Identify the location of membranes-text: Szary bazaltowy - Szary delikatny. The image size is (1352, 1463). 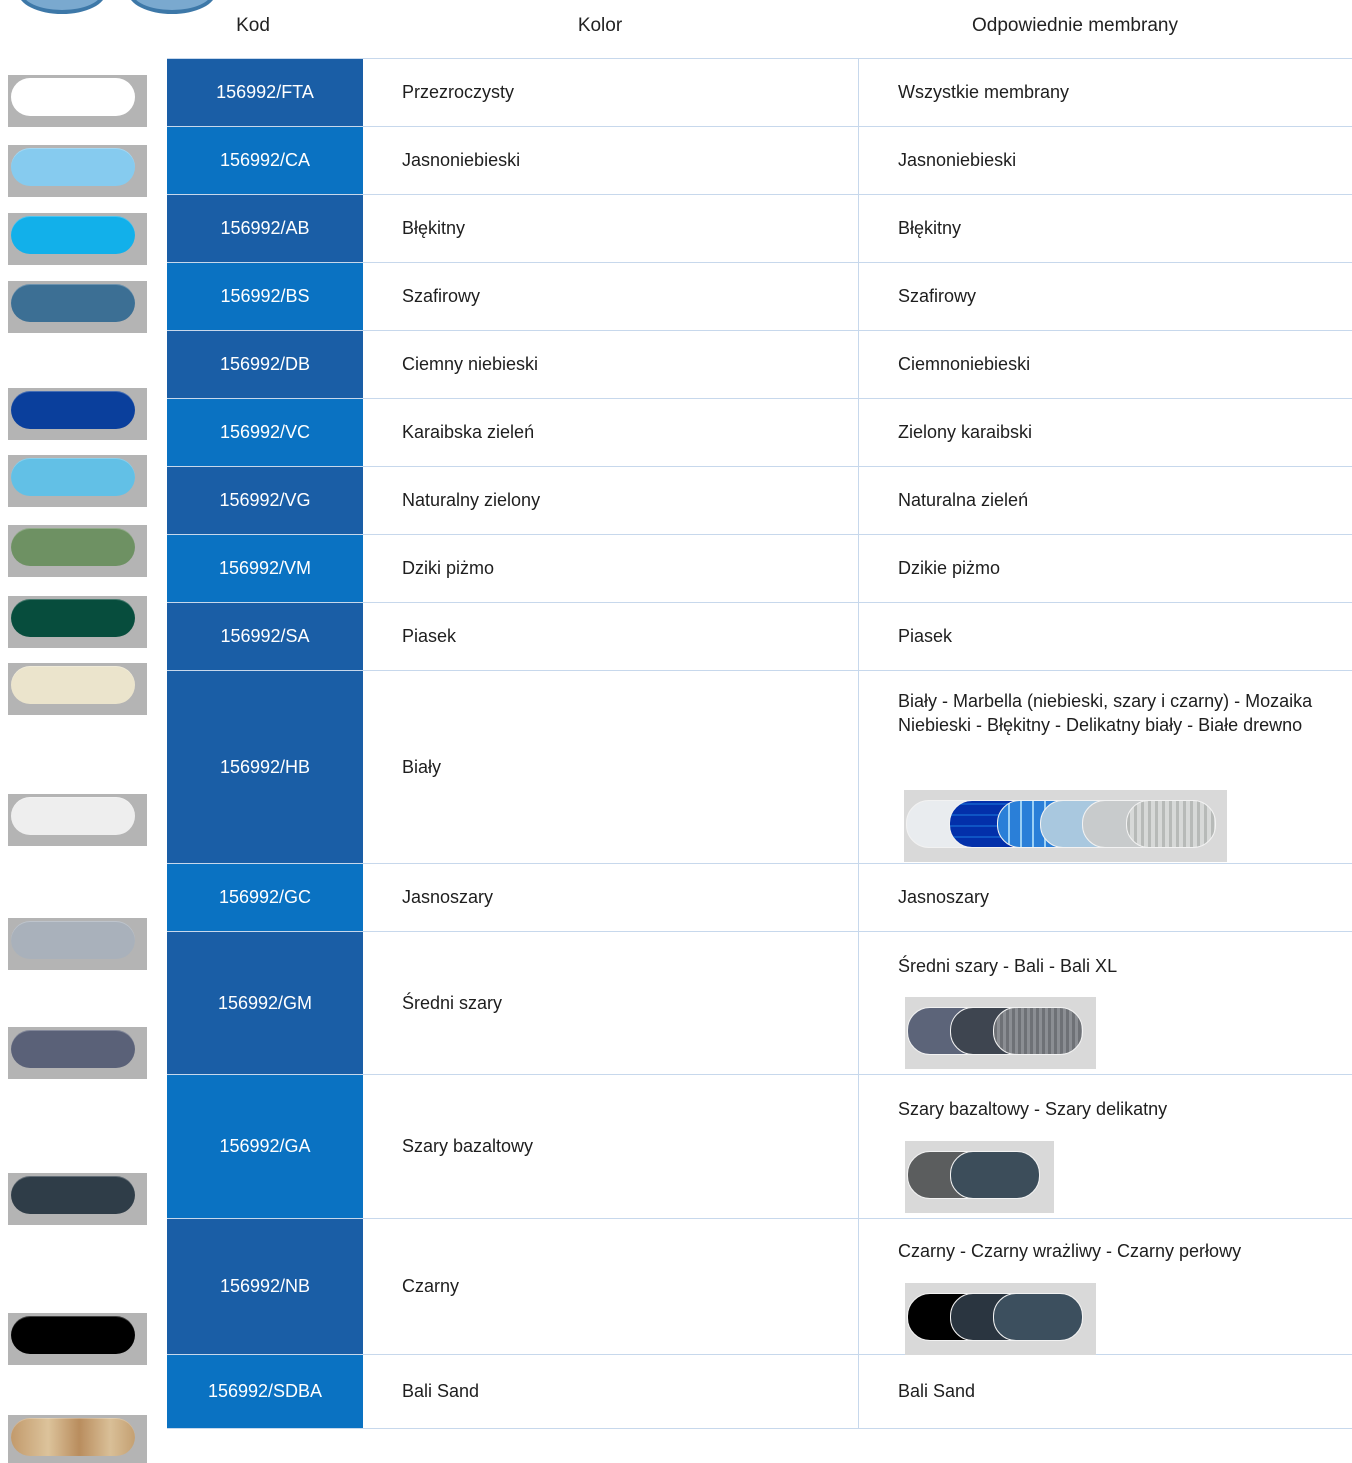
(1033, 1109).